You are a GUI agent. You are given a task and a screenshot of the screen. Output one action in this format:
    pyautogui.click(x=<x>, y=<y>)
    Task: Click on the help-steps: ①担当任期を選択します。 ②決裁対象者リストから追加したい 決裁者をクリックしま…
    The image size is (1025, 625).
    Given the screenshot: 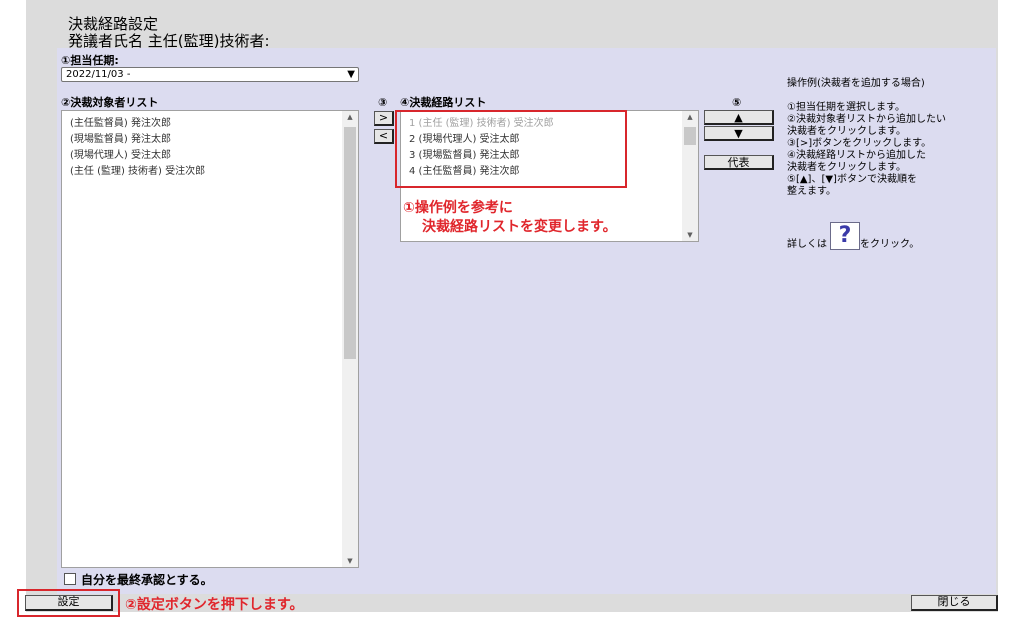 What is the action you would take?
    pyautogui.click(x=866, y=149)
    